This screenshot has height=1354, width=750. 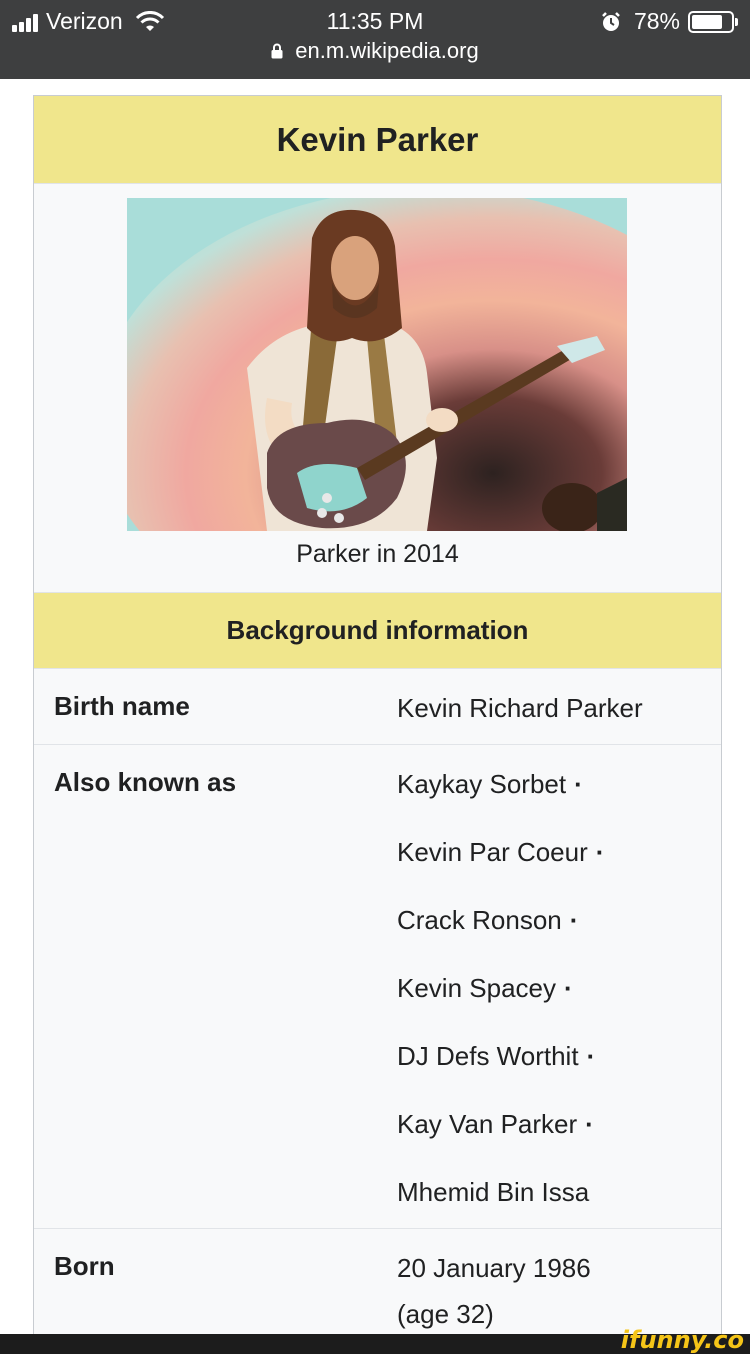 What do you see at coordinates (496, 1056) in the screenshot?
I see `list-item: DJ Defs Worthit ·` at bounding box center [496, 1056].